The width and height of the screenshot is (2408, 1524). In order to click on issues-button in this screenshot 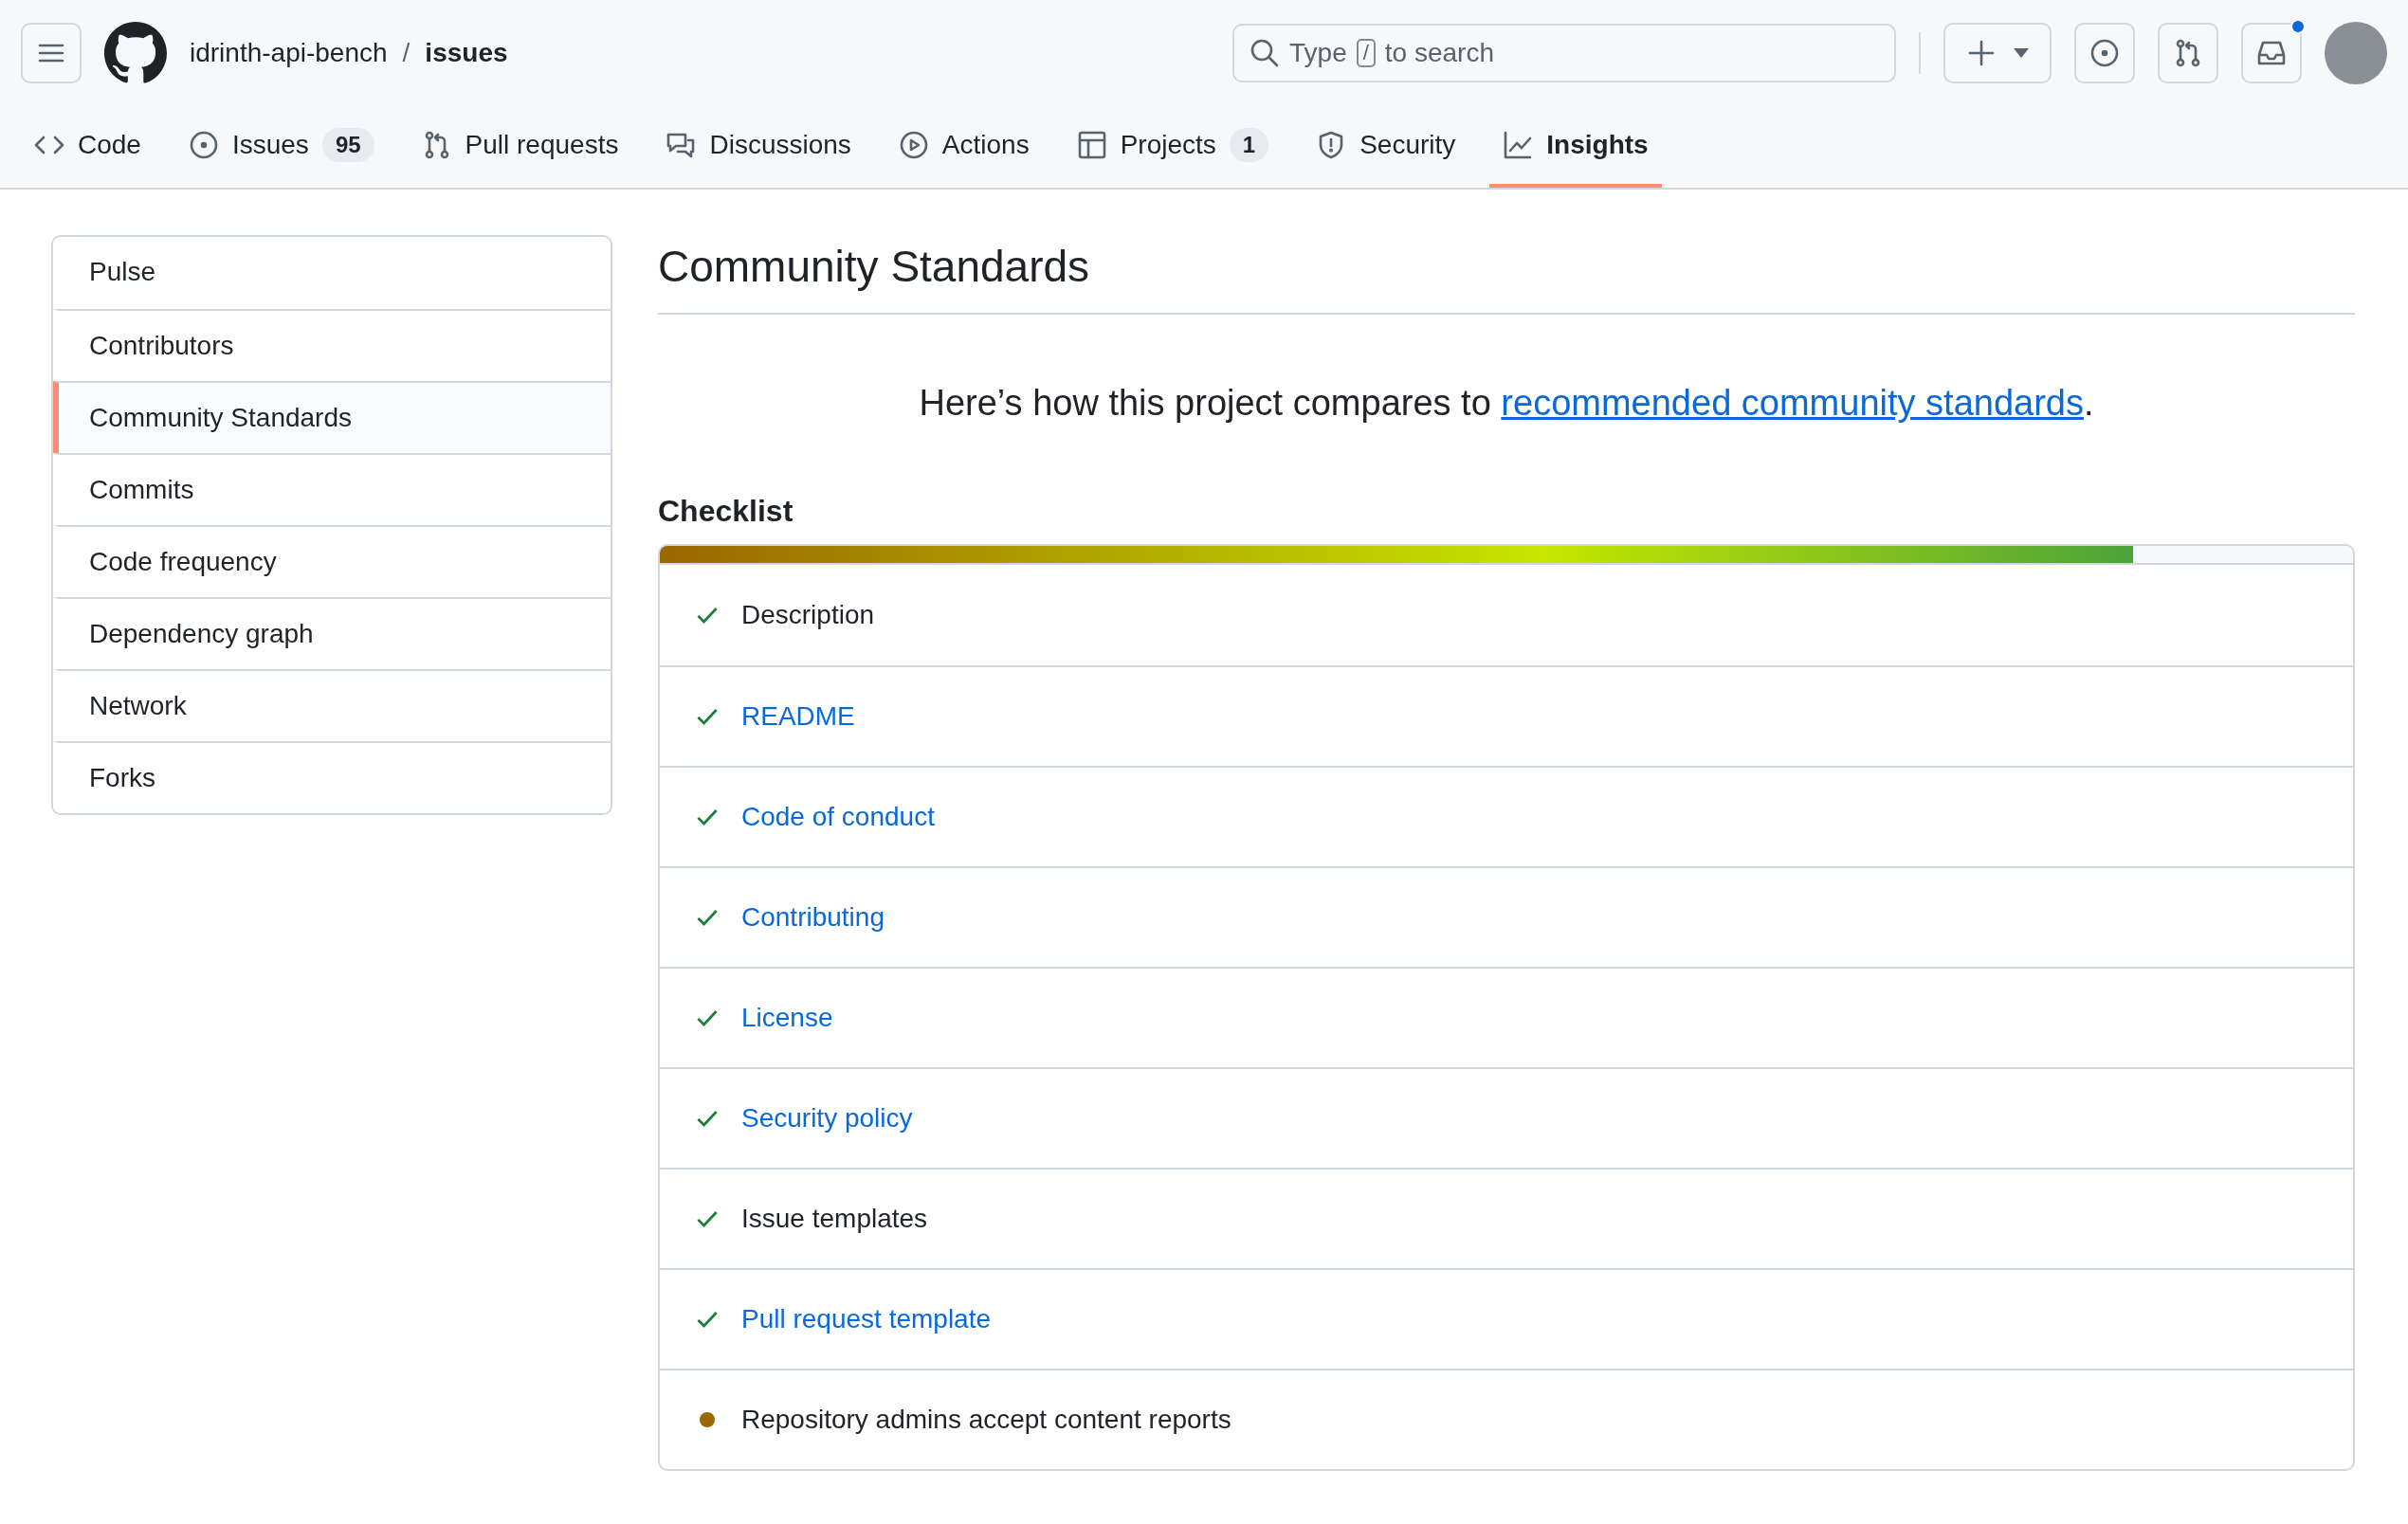, I will do `click(2104, 53)`.